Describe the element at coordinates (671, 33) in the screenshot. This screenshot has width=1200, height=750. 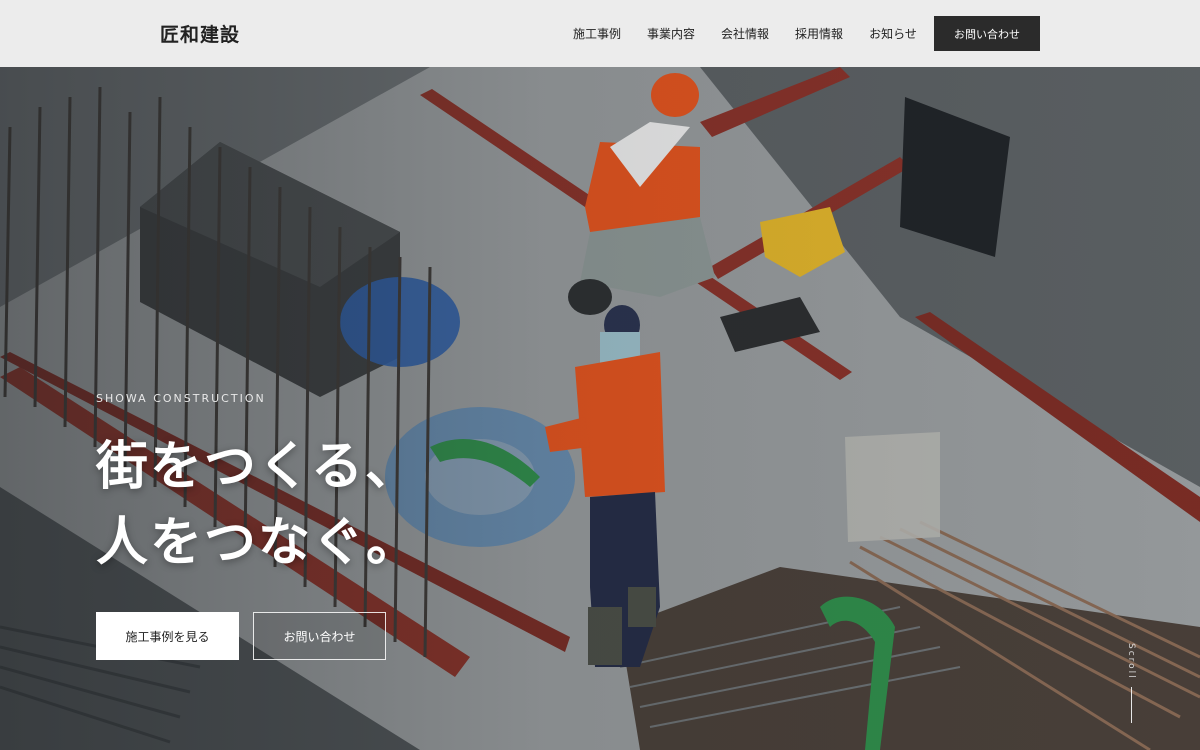
I see `nav-link-services: 事業内容` at that location.